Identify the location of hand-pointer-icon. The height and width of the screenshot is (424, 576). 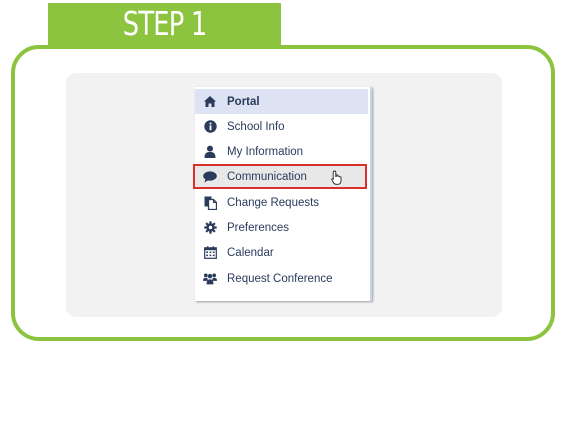
(337, 179).